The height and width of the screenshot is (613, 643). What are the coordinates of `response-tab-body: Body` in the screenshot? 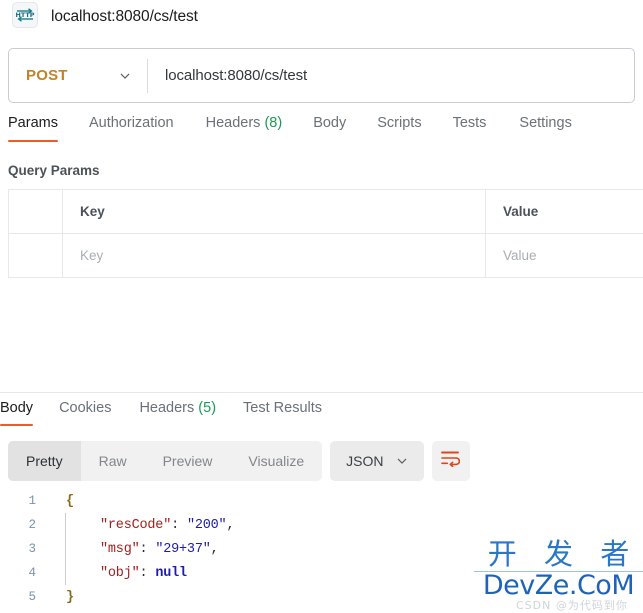 It's located at (17, 413).